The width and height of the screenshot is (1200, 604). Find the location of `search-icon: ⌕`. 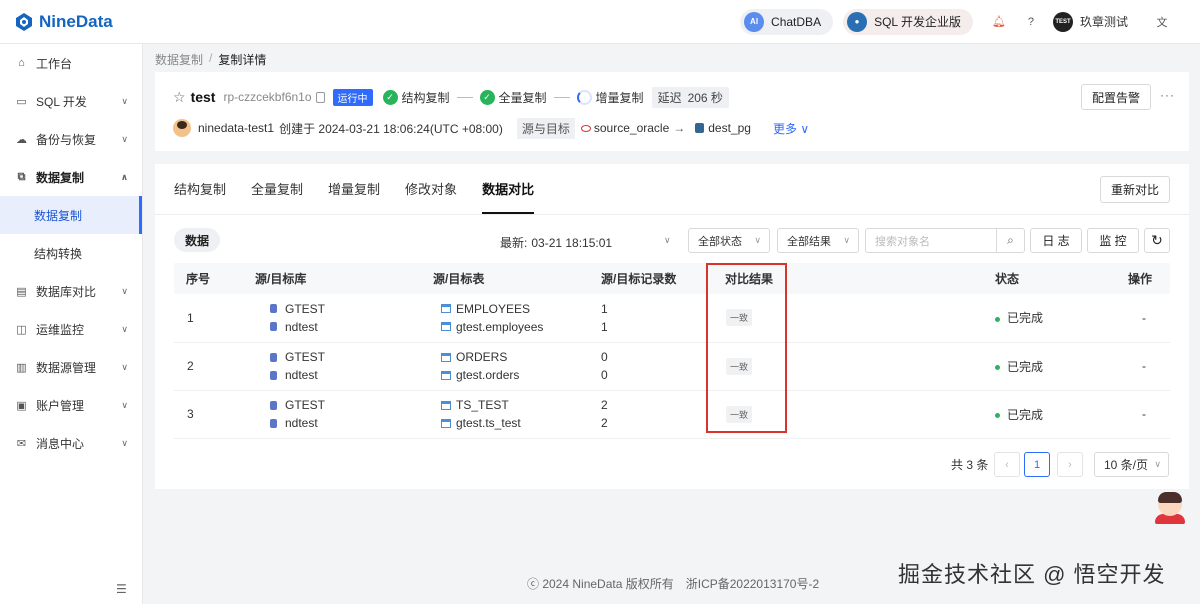

search-icon: ⌕ is located at coordinates (1010, 240).